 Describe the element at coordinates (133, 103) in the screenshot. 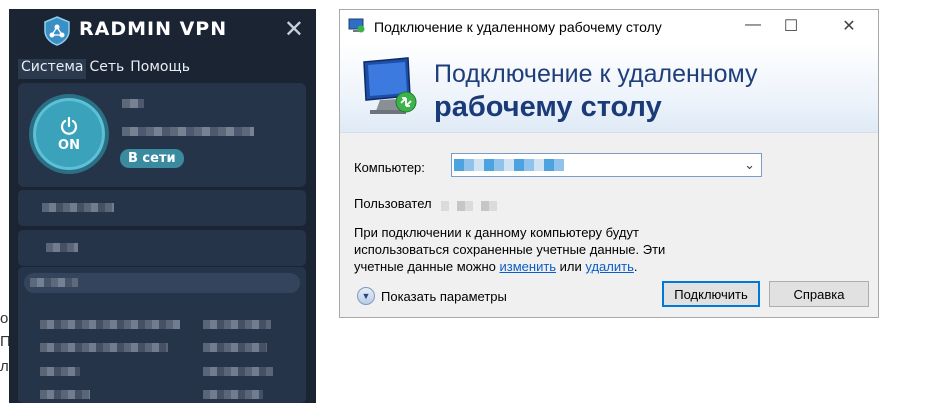

I see `hidden-name-blur` at that location.